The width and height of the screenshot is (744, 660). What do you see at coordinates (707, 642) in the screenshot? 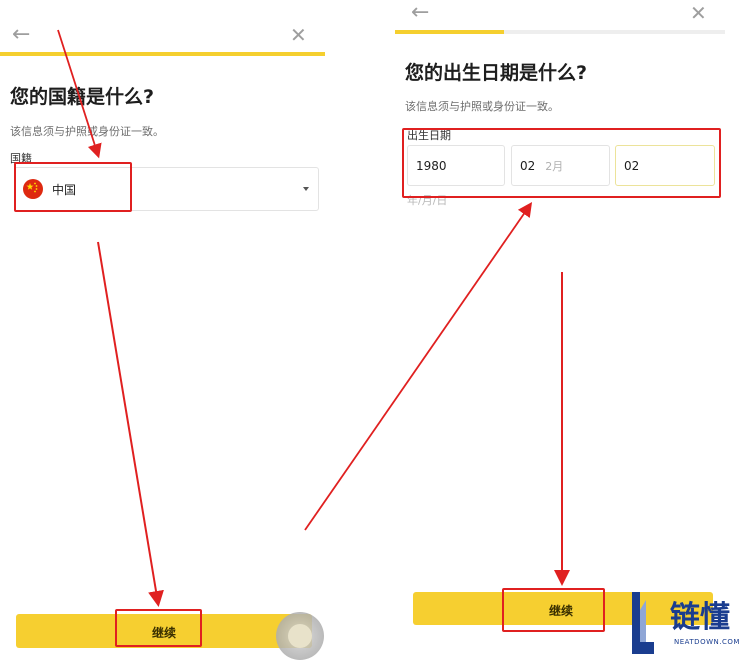
I see `logo-text-en: NEATDOWN.COM` at bounding box center [707, 642].